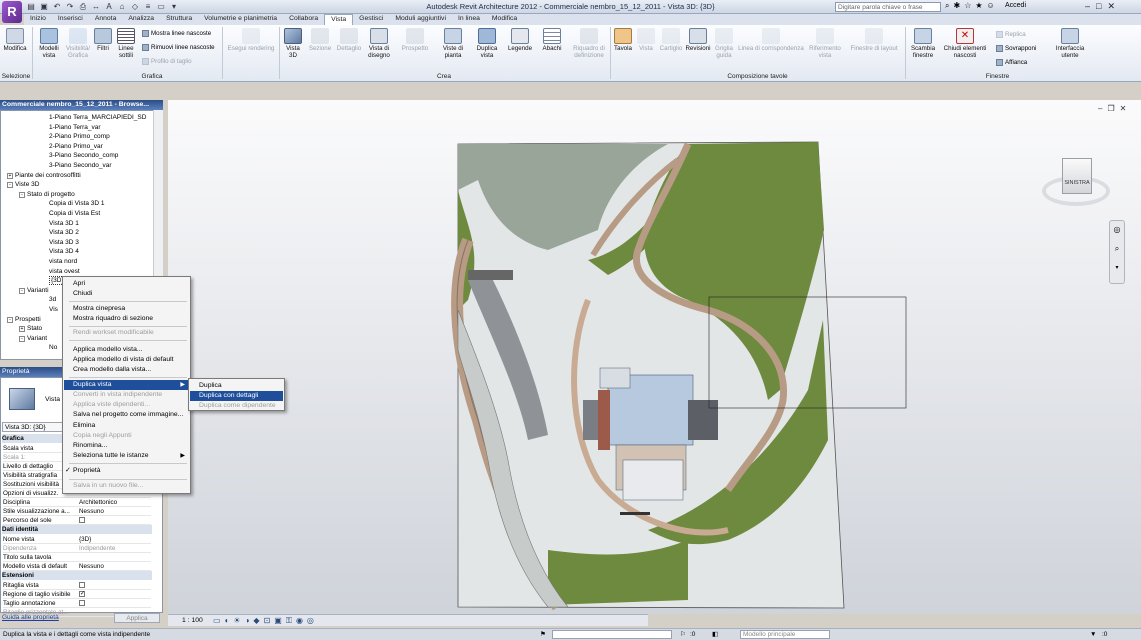 The width and height of the screenshot is (1141, 640). I want to click on login-link: Accedi, so click(1015, 5).